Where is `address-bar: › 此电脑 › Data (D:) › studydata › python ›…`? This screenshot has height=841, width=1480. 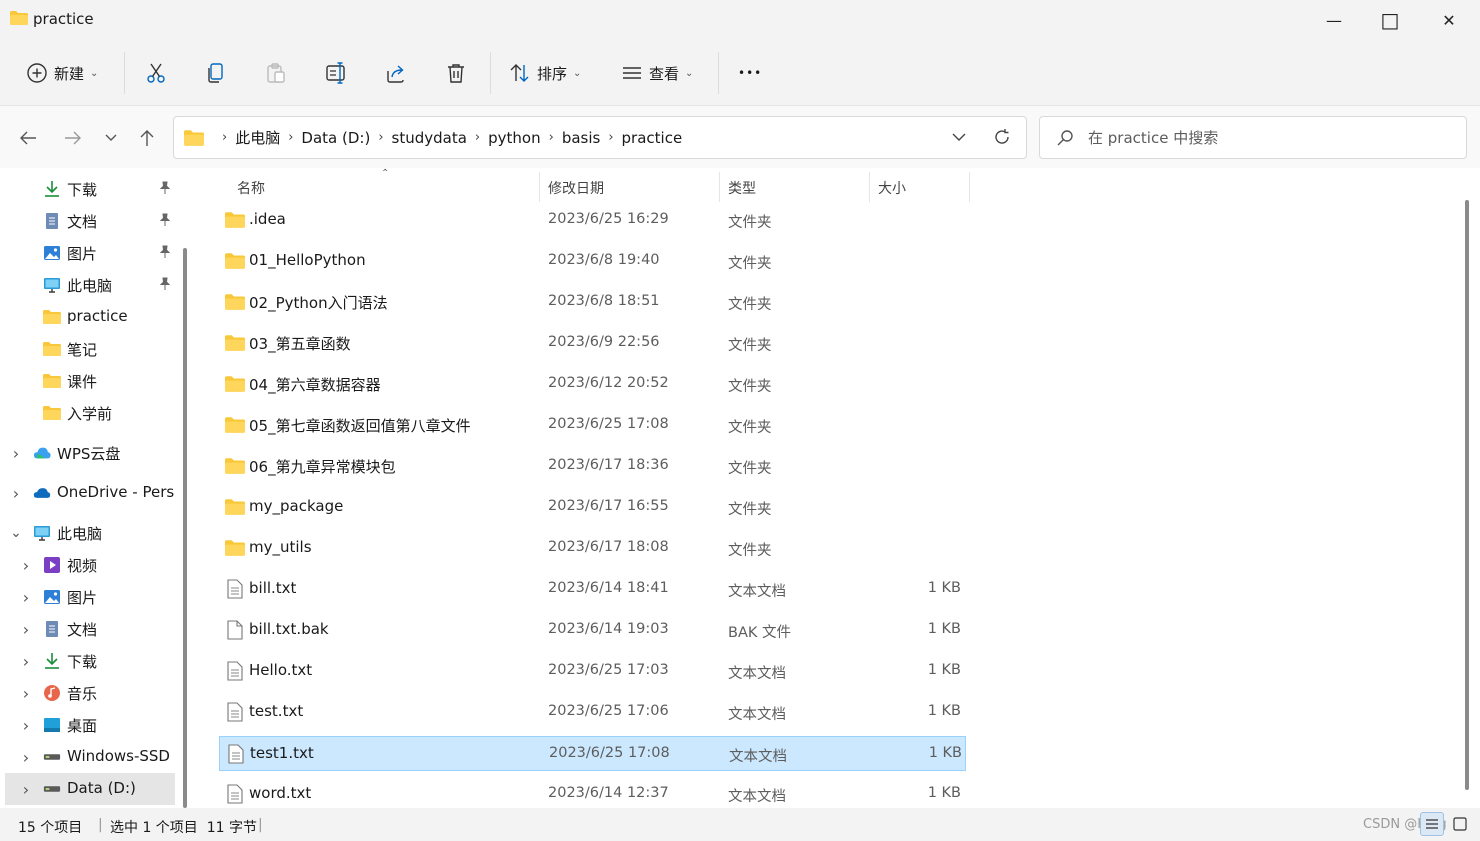 address-bar: › 此电脑 › Data (D:) › studydata › python ›… is located at coordinates (600, 137).